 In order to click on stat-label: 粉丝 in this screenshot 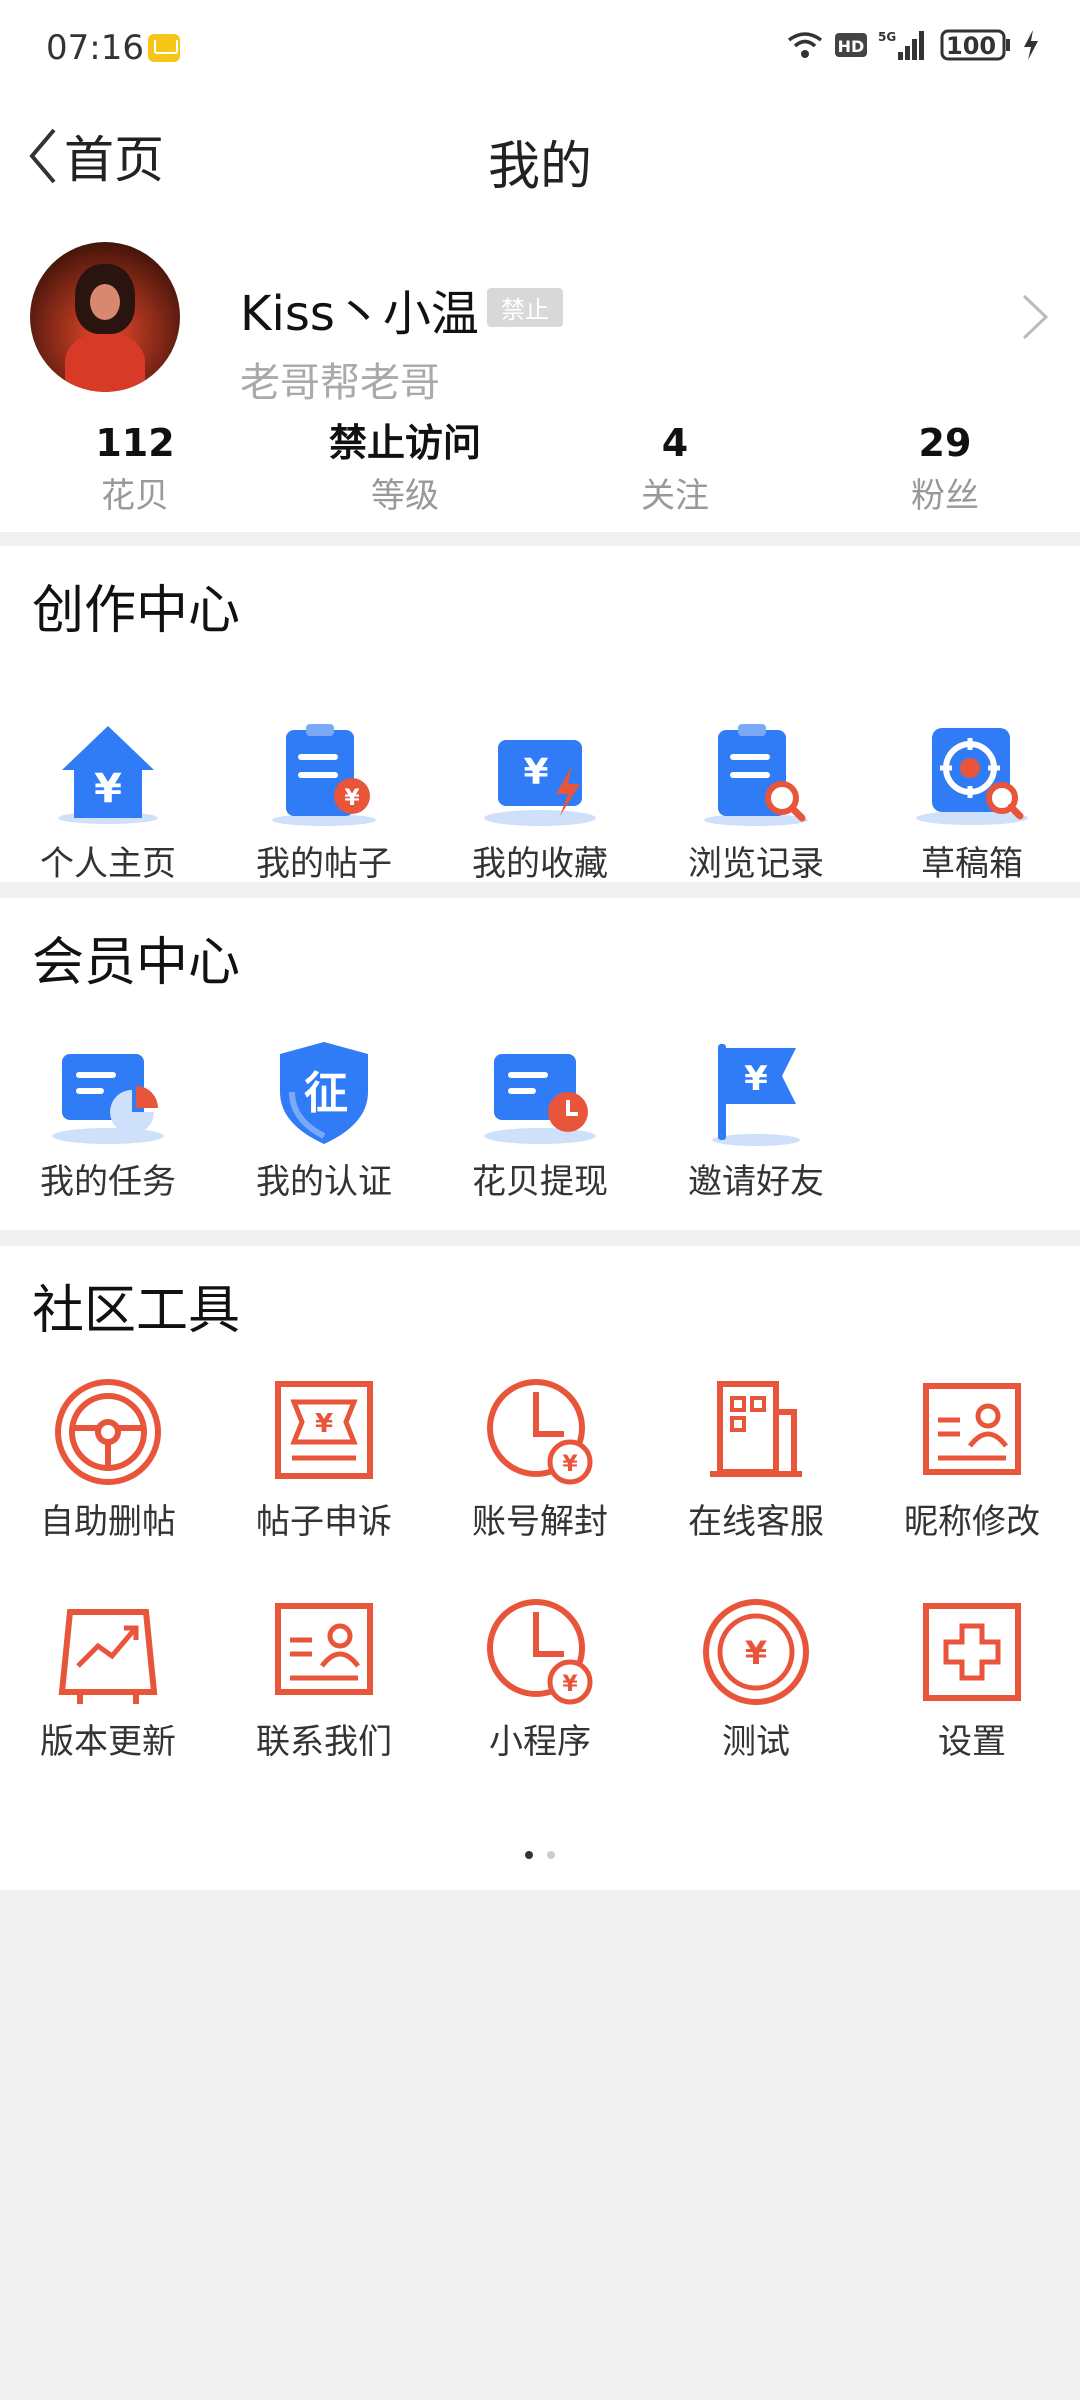, I will do `click(945, 496)`.